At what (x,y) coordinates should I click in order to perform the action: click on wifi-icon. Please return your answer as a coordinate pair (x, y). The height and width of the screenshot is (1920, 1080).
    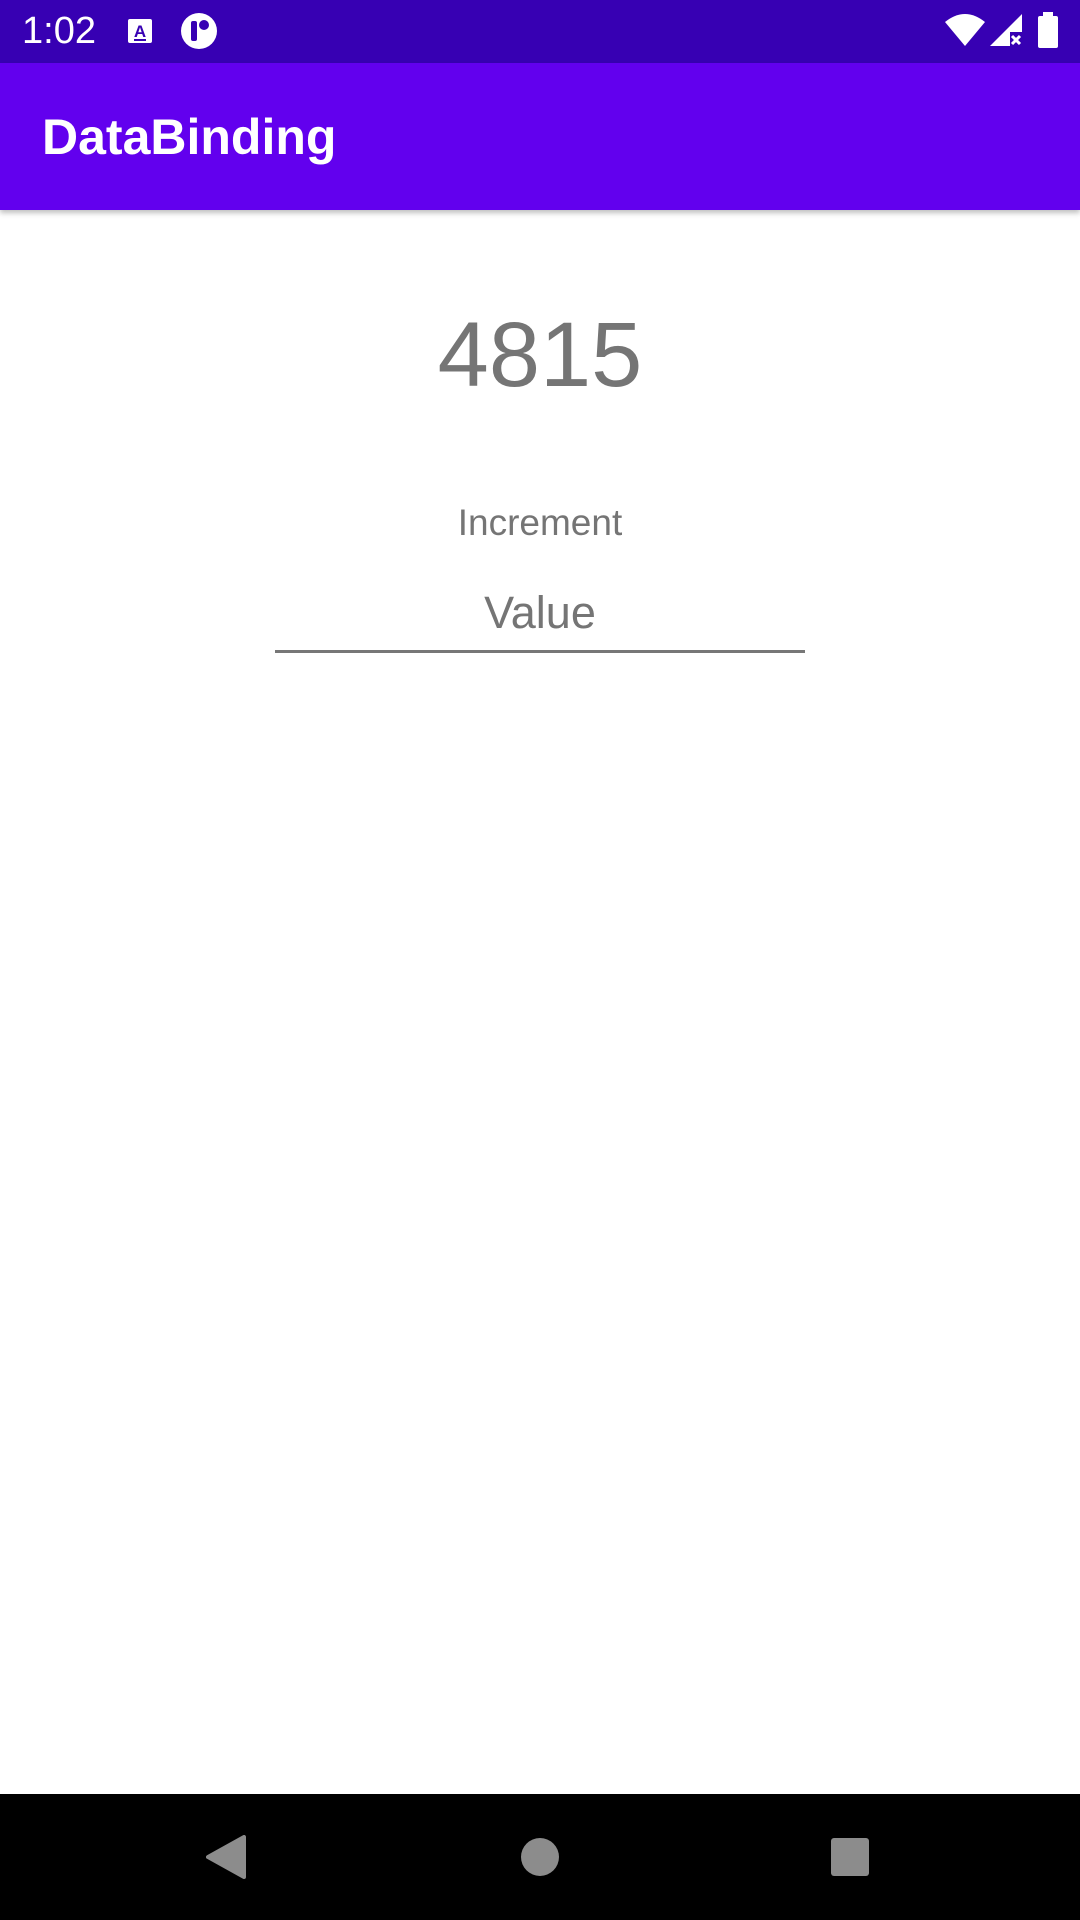
    Looking at the image, I should click on (965, 30).